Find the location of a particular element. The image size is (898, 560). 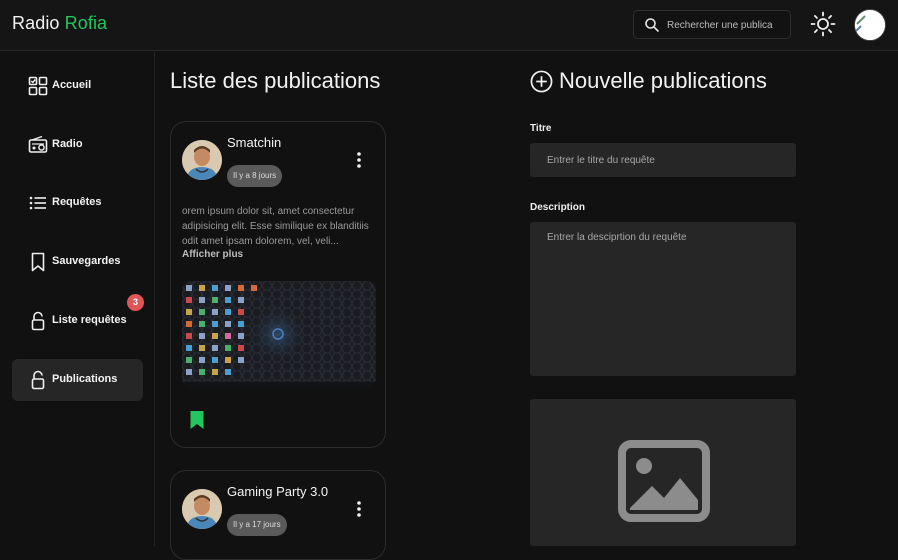

sun-icon is located at coordinates (823, 24).